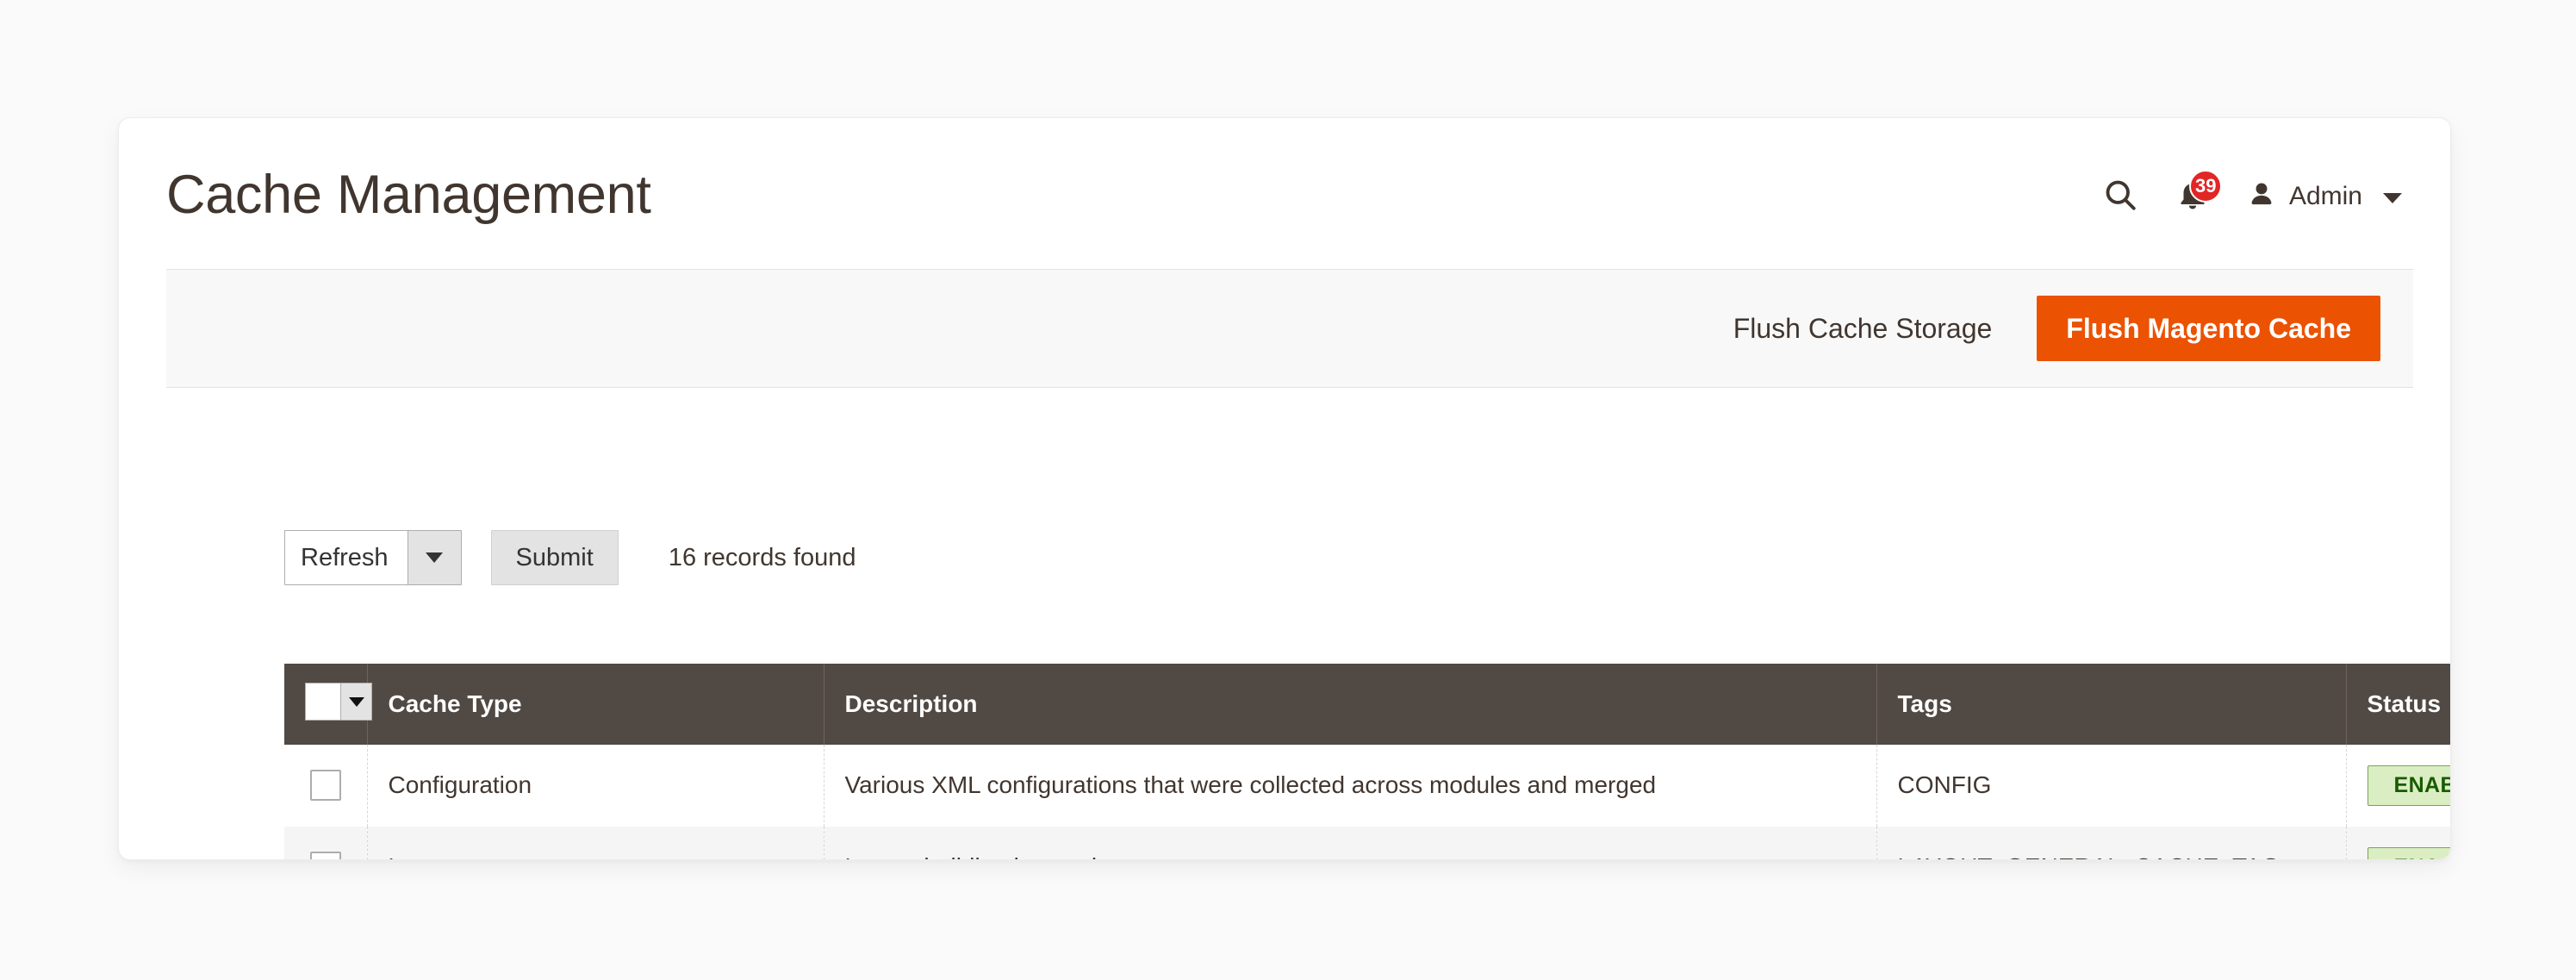  What do you see at coordinates (554, 557) in the screenshot?
I see `submit-button: Submit` at bounding box center [554, 557].